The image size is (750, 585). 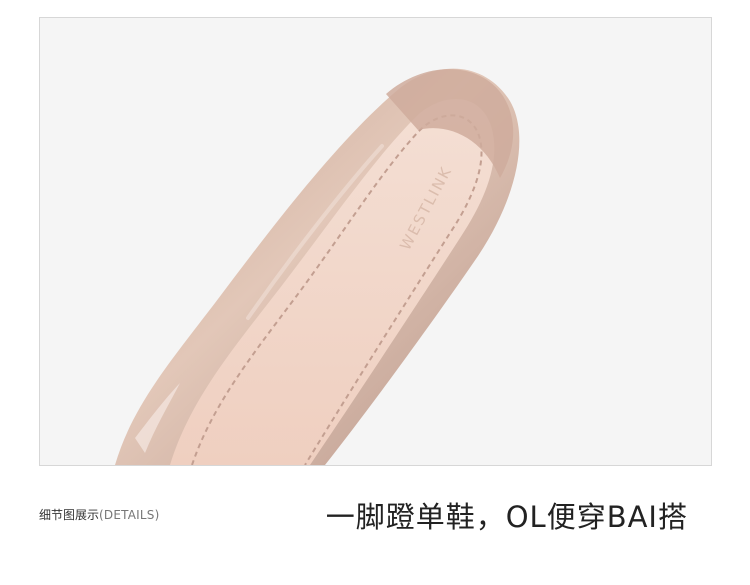 I want to click on headline: 一脚蹬单鞋，OL便穿BAI搭, so click(x=506, y=517).